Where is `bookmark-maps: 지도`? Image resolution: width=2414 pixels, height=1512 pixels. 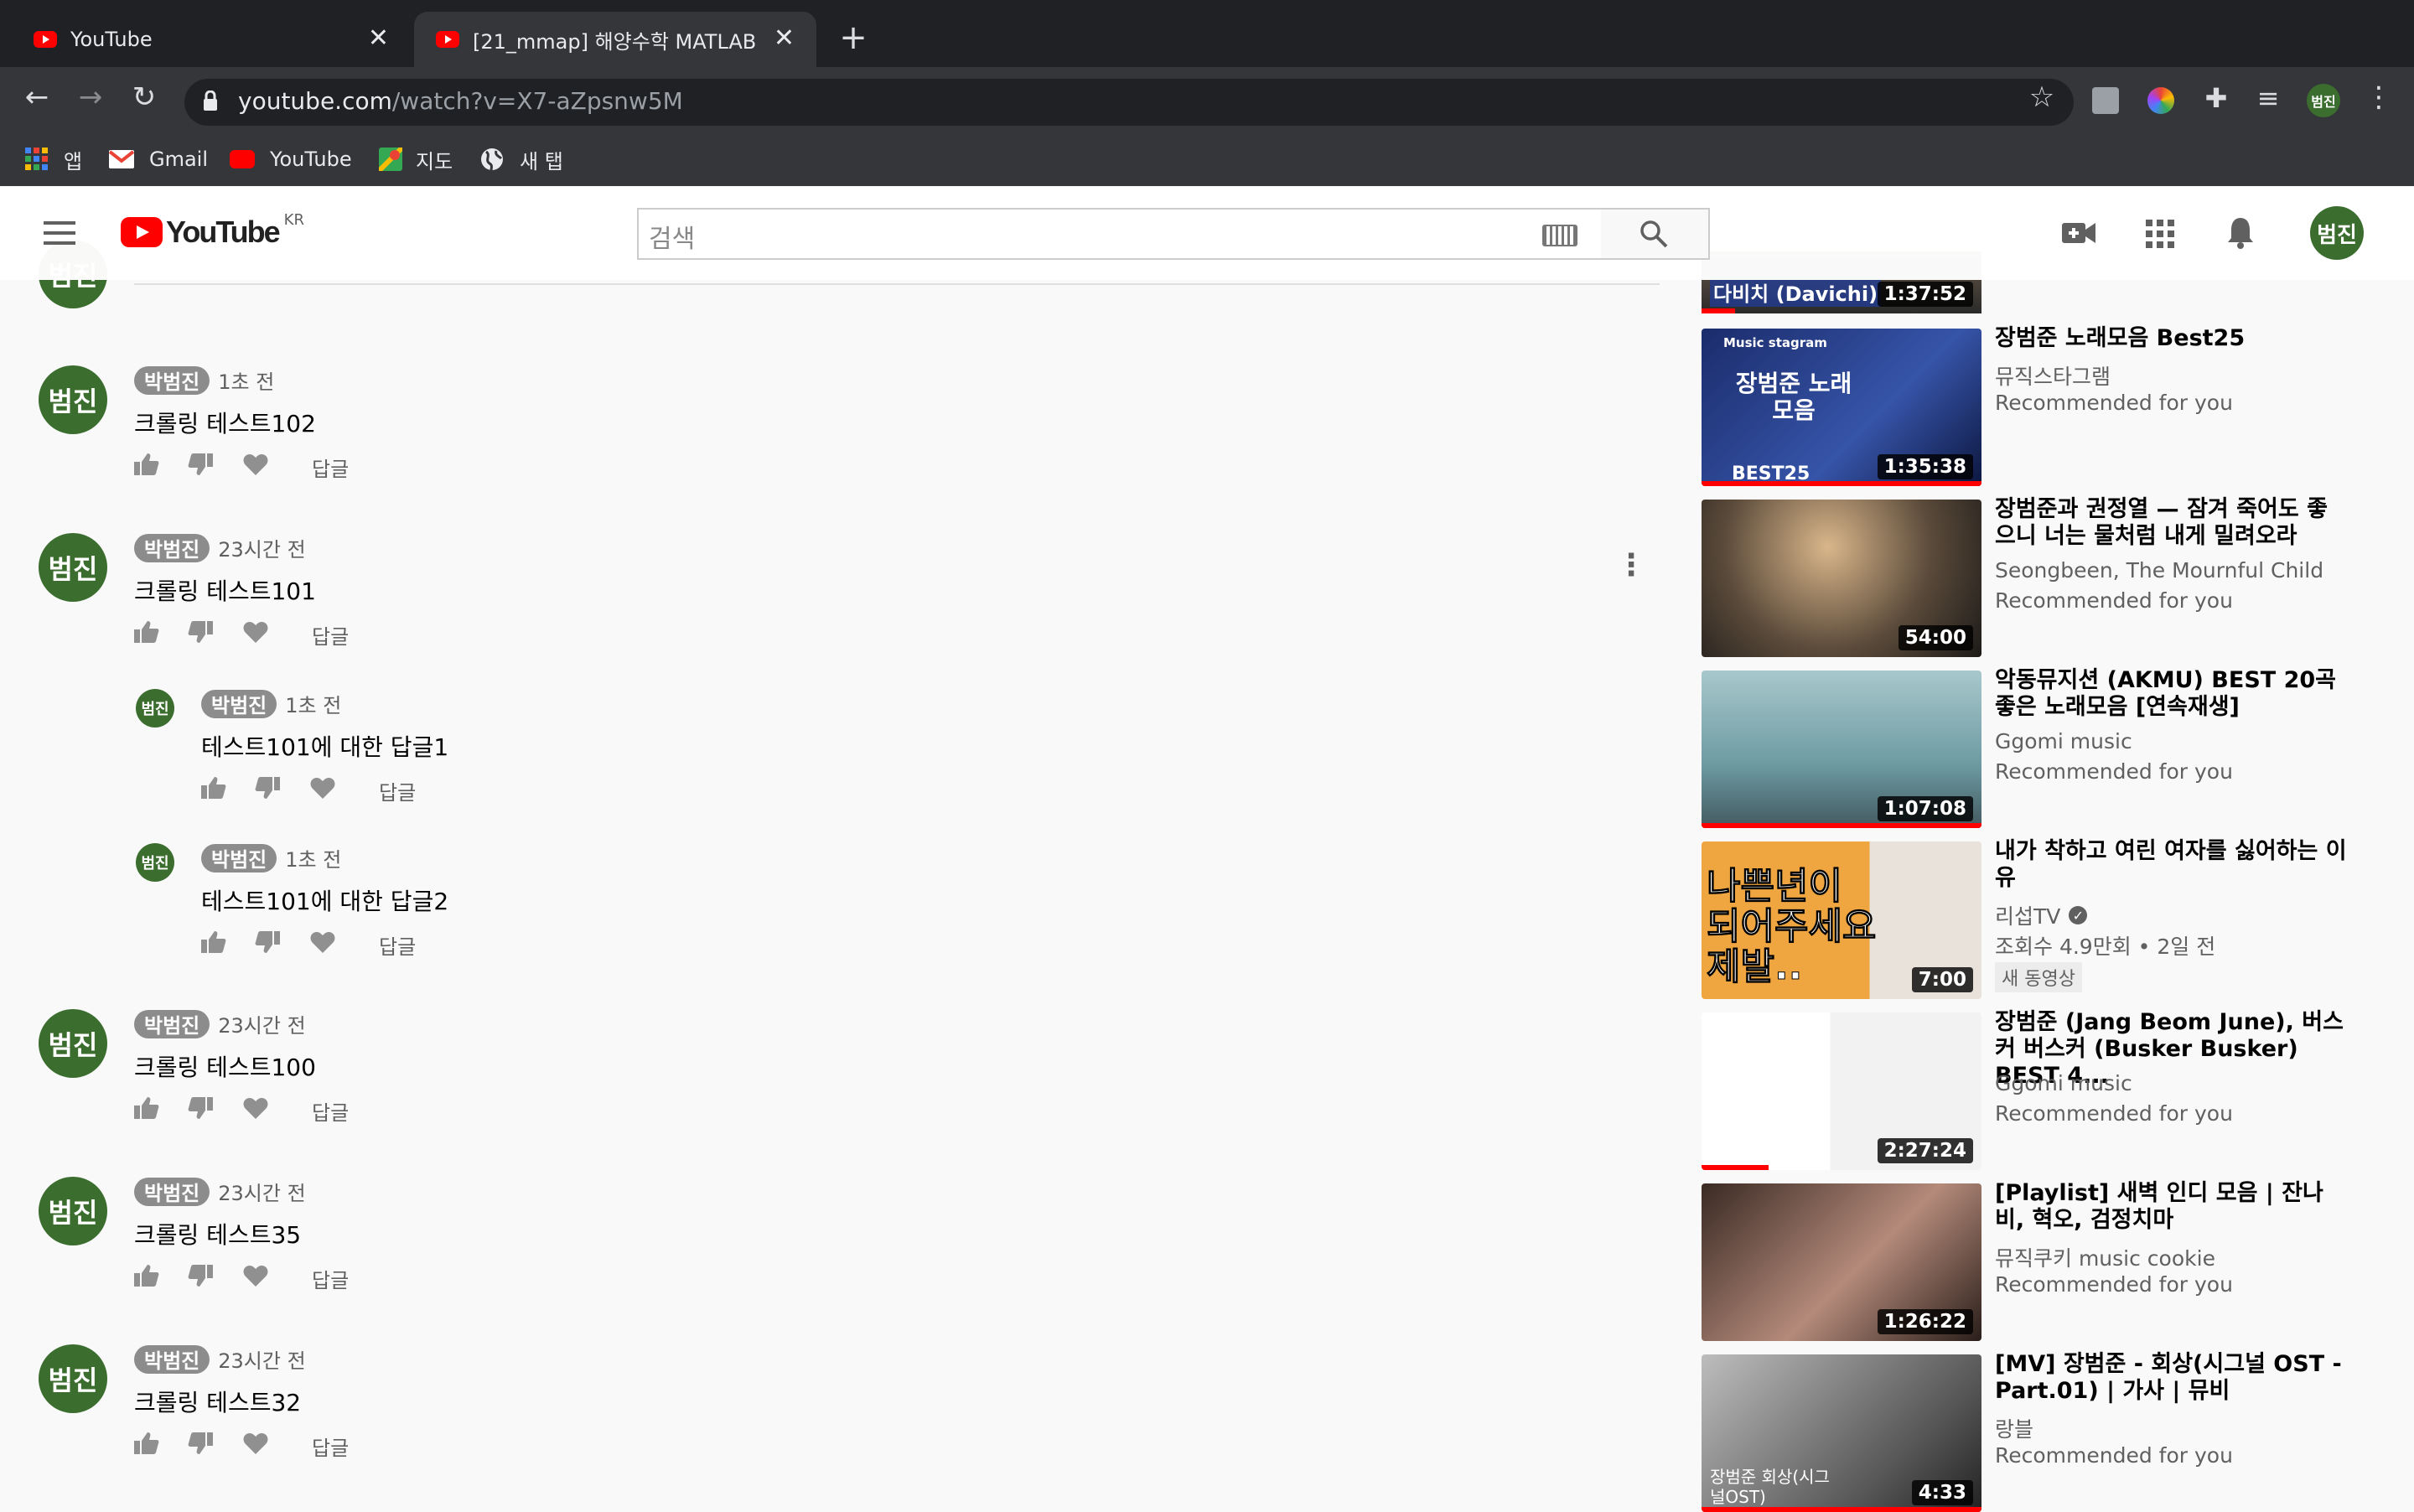
bookmark-maps: 지도 is located at coordinates (416, 159).